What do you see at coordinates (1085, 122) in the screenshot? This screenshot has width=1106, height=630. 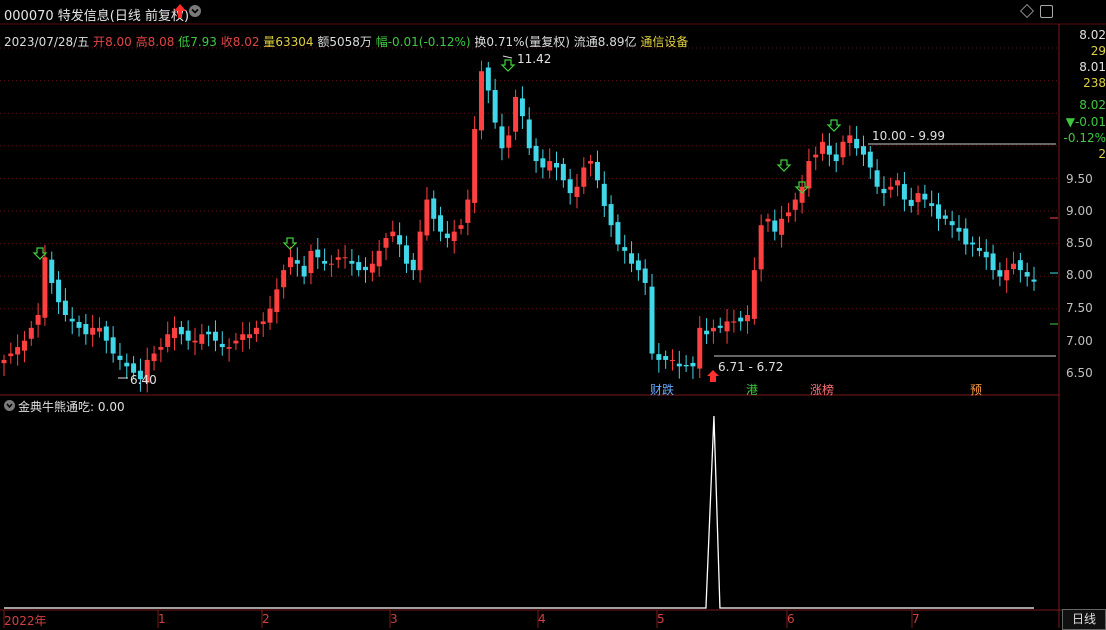 I see `quote-change: ▼-0.01` at bounding box center [1085, 122].